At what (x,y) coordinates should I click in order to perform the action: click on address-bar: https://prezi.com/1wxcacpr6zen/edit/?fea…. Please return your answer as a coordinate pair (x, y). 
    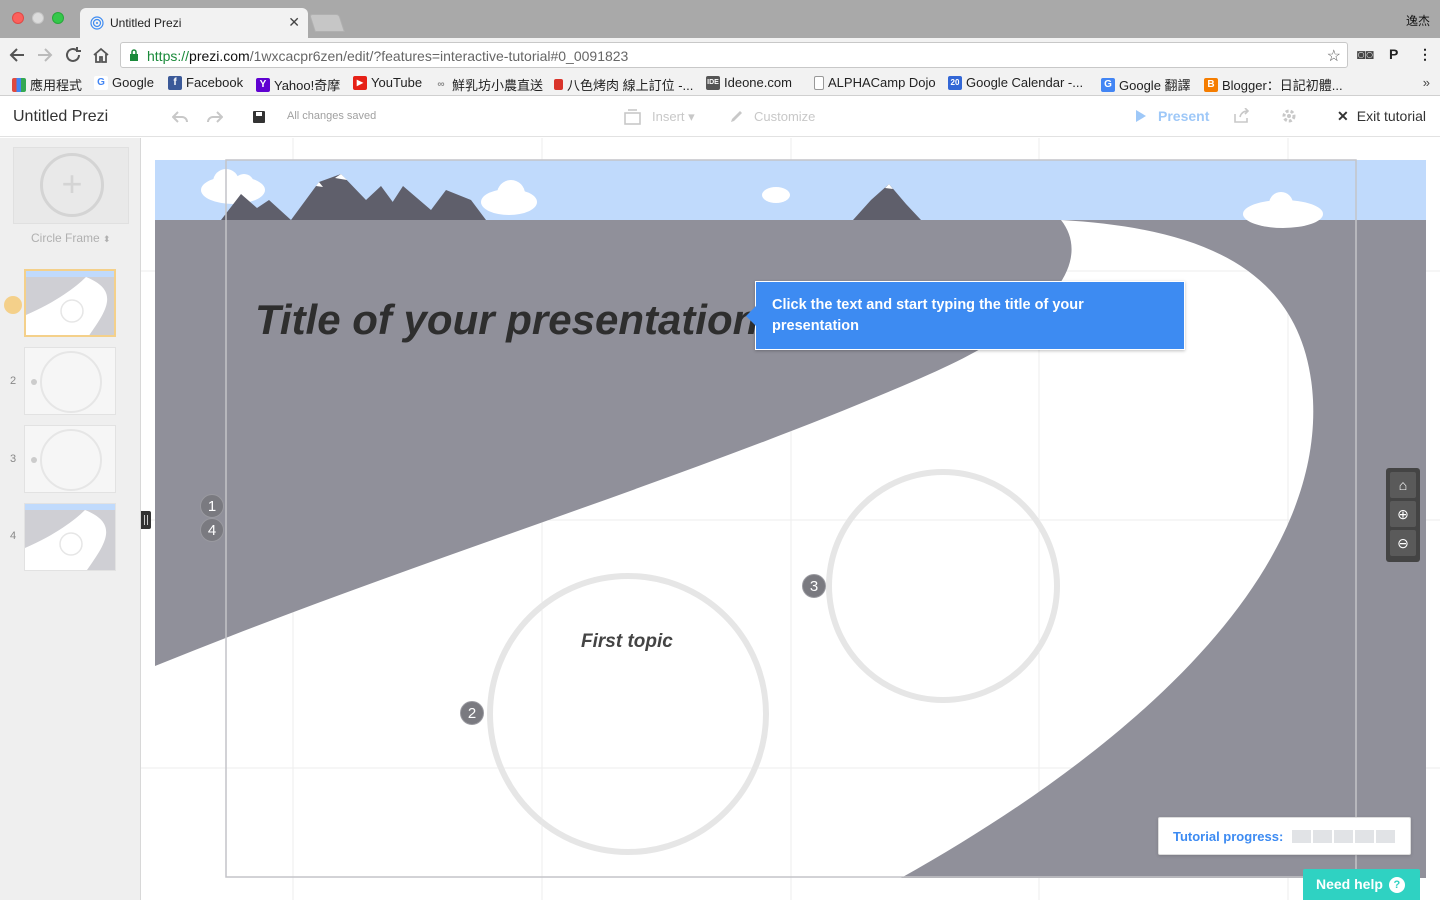
    Looking at the image, I should click on (734, 55).